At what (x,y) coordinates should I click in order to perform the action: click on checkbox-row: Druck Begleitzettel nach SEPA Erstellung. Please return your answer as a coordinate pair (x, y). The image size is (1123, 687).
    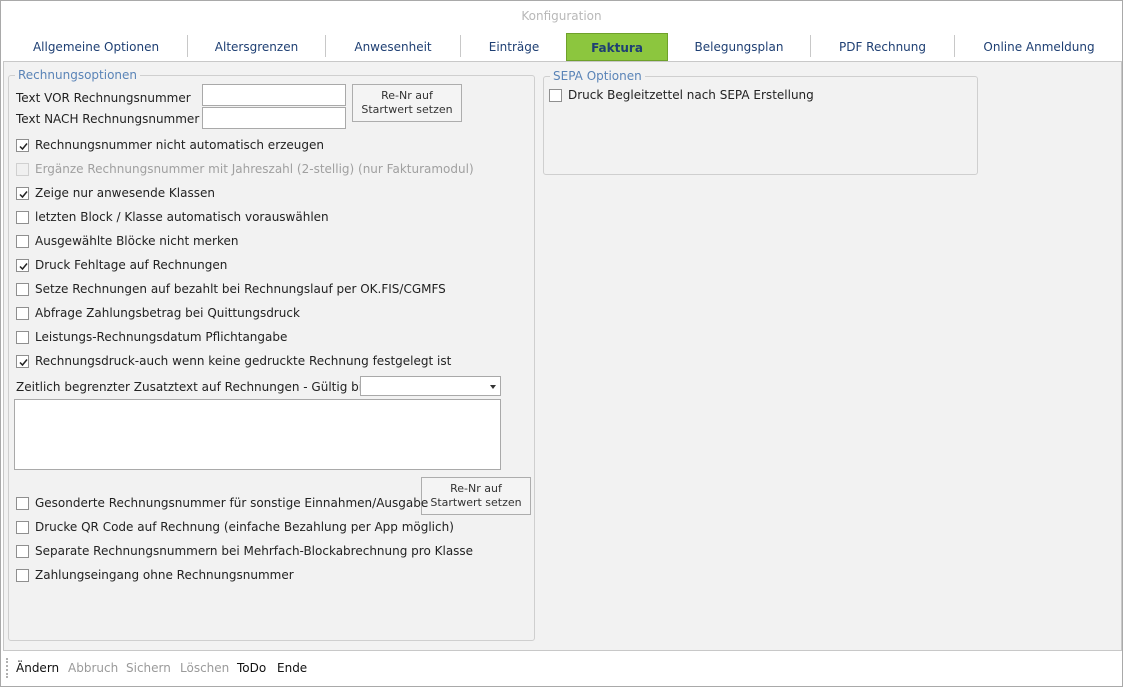
    Looking at the image, I should click on (681, 95).